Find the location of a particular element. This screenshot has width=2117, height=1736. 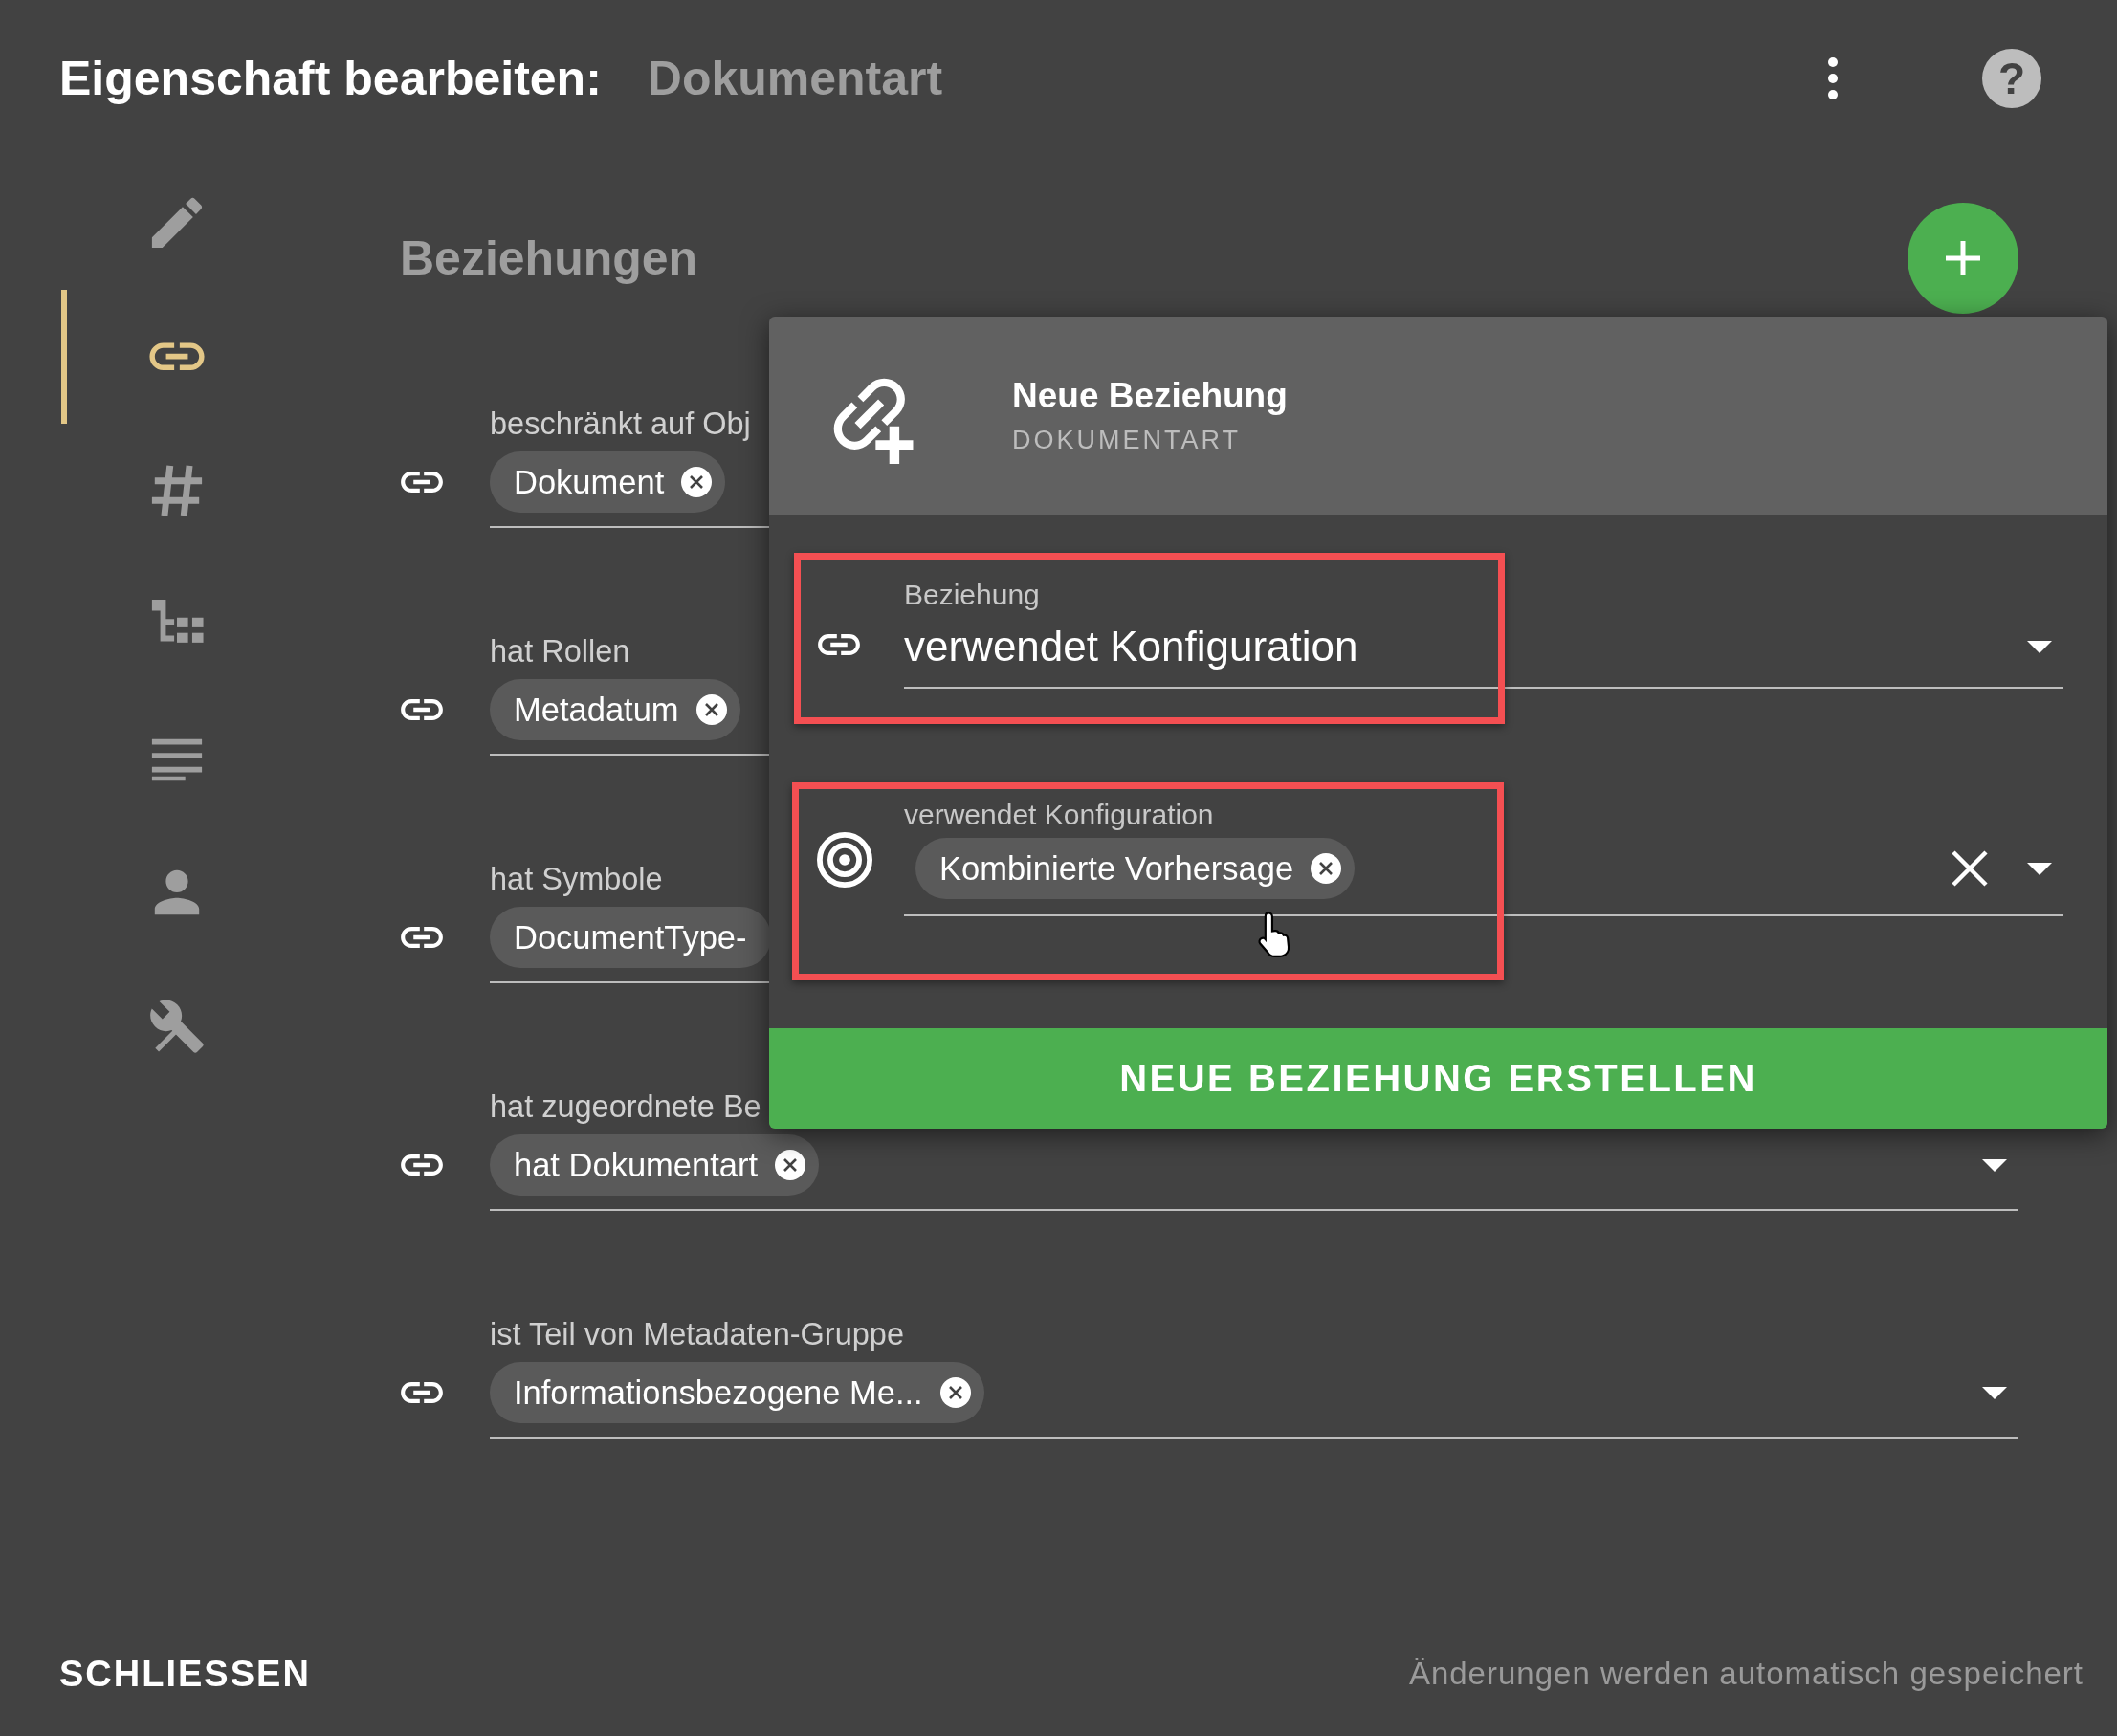

autosave-status: Änderungen werden automatisch gespeichert is located at coordinates (1746, 1674).